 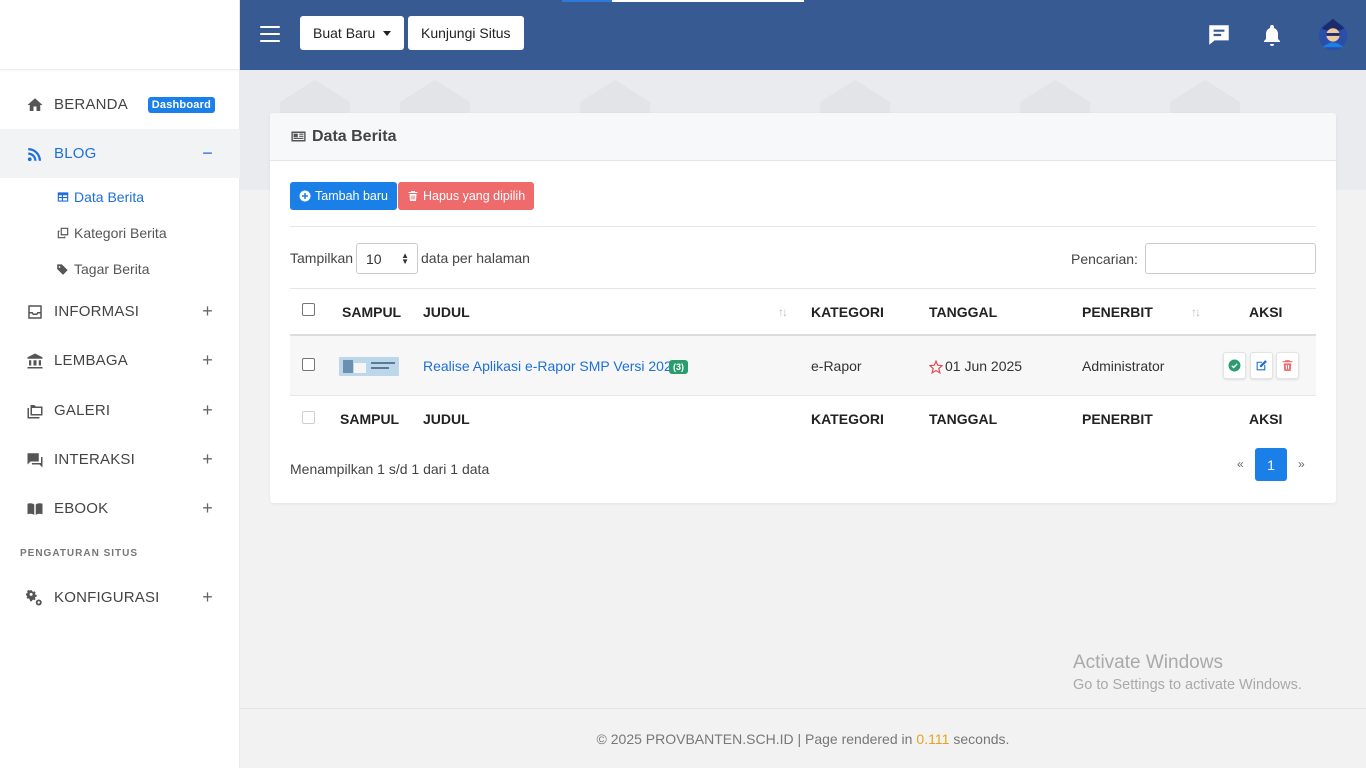 What do you see at coordinates (936, 367) in the screenshot?
I see `star-outline-icon` at bounding box center [936, 367].